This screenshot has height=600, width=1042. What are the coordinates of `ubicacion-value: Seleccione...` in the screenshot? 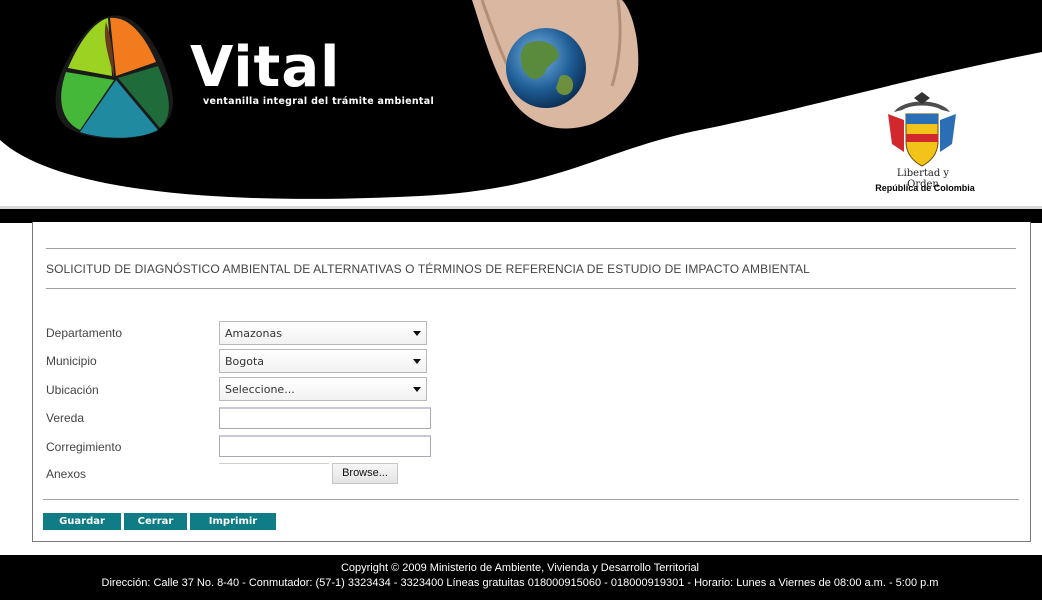 It's located at (260, 389).